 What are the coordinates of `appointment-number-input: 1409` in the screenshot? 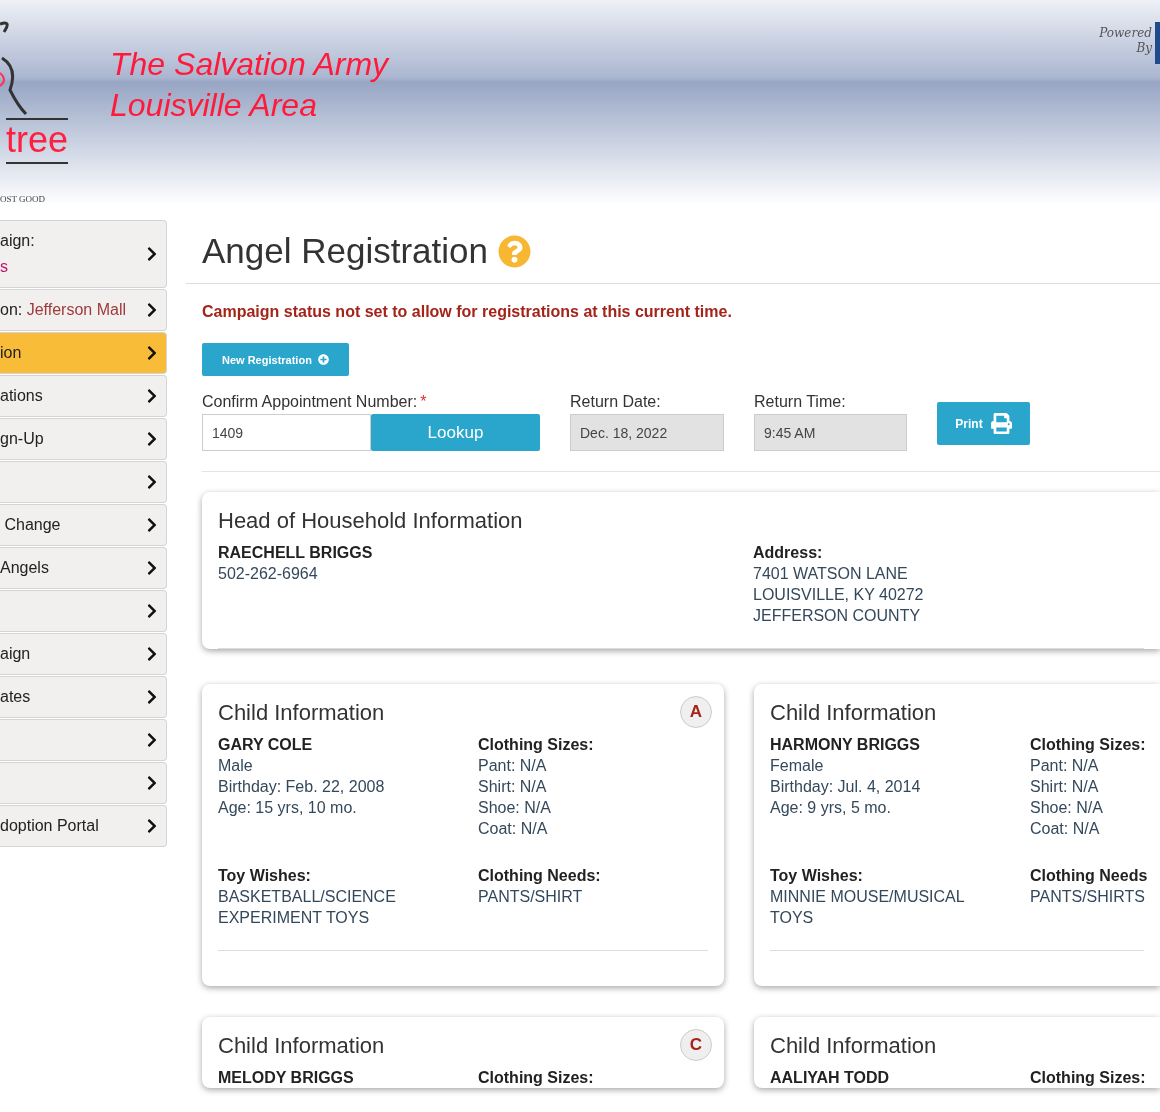 It's located at (286, 432).